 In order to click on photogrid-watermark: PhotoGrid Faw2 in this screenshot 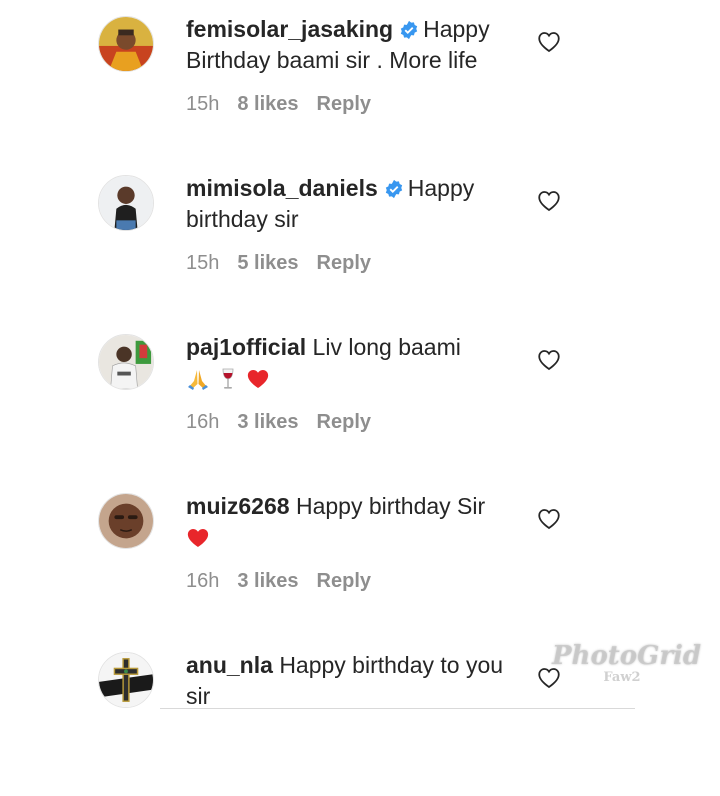, I will do `click(627, 665)`.